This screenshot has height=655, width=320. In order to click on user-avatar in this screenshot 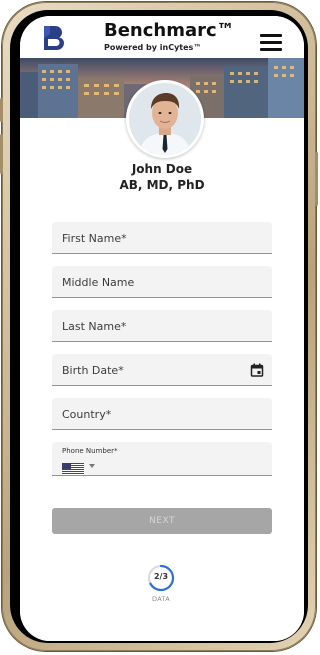, I will do `click(165, 119)`.